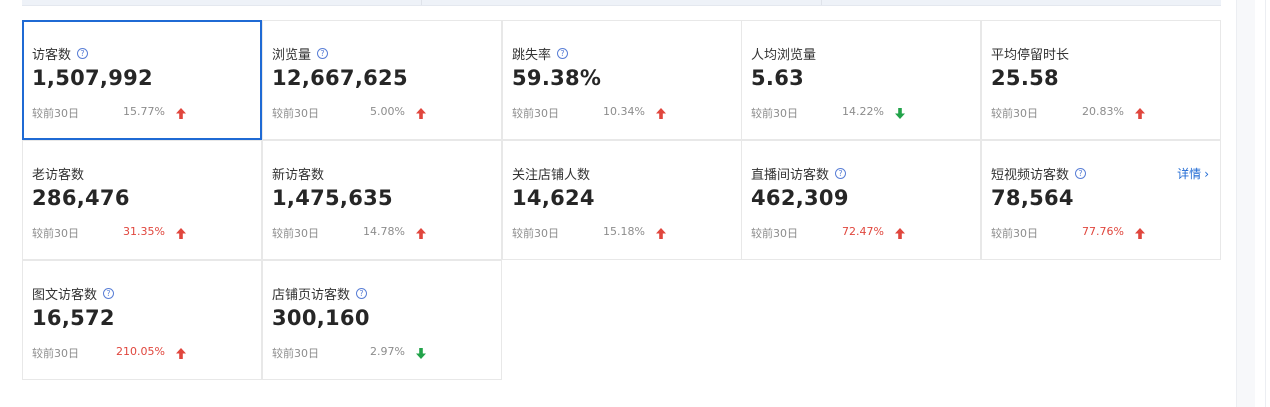 The height and width of the screenshot is (407, 1270). Describe the element at coordinates (553, 198) in the screenshot. I see `metric-value: 14,624` at that location.